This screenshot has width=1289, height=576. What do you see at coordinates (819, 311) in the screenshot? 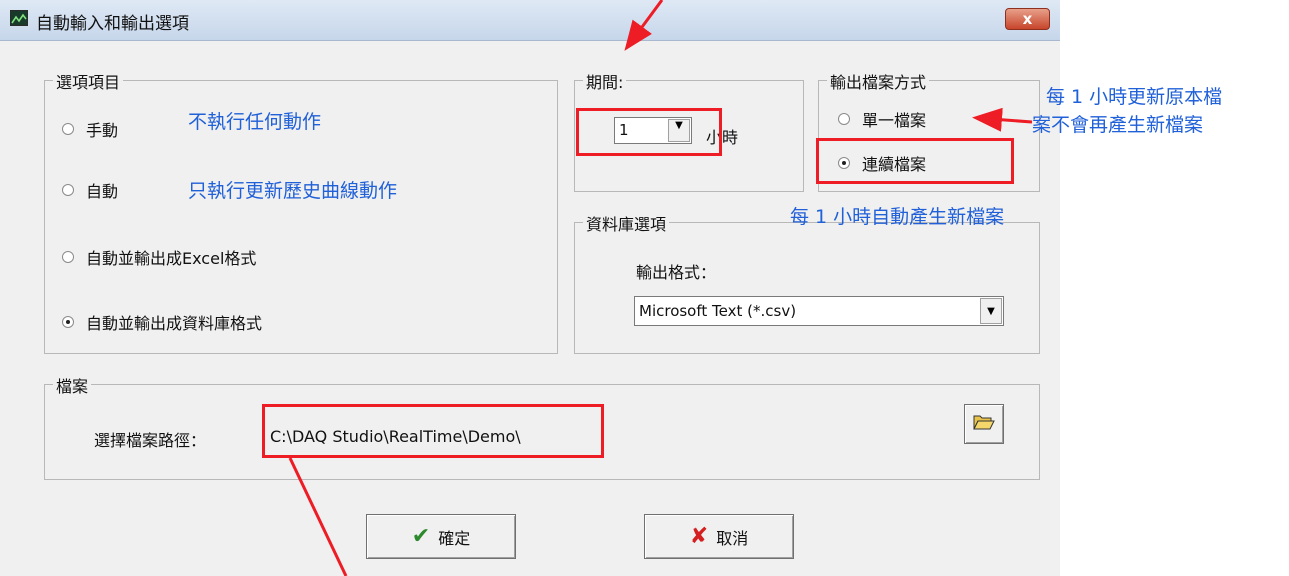
I see `format-select: Microsoft Text (*.csv) ▼` at bounding box center [819, 311].